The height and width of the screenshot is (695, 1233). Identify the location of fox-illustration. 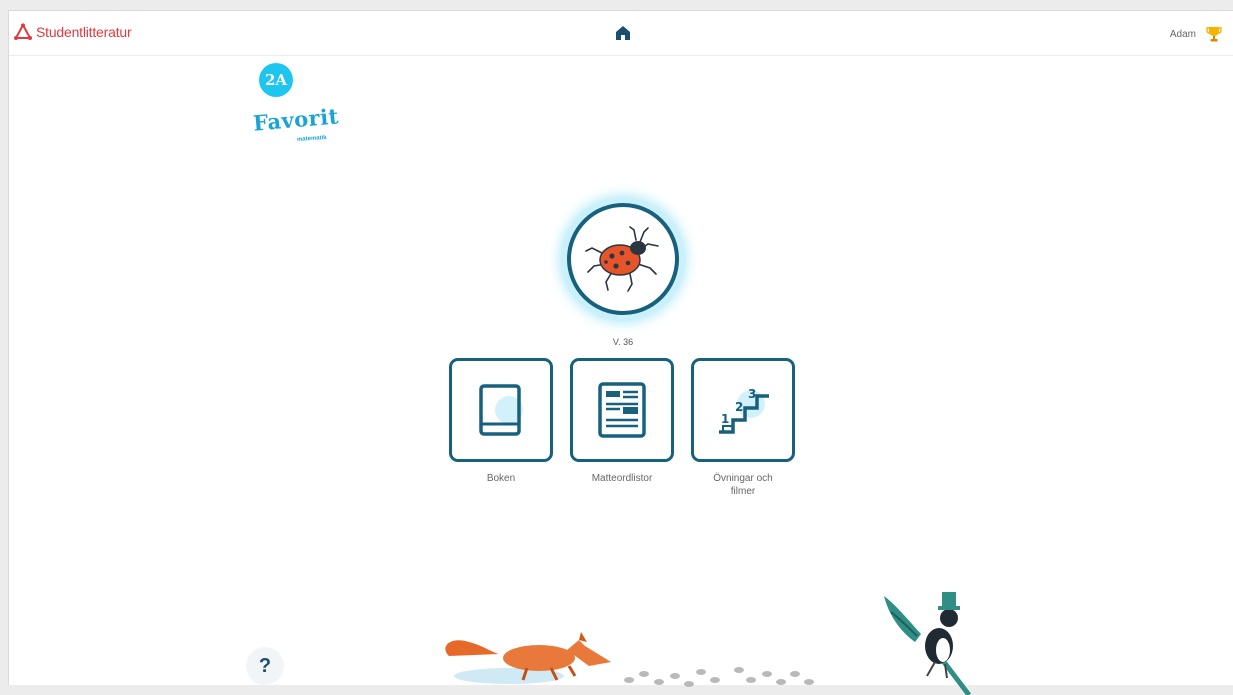
(528, 658).